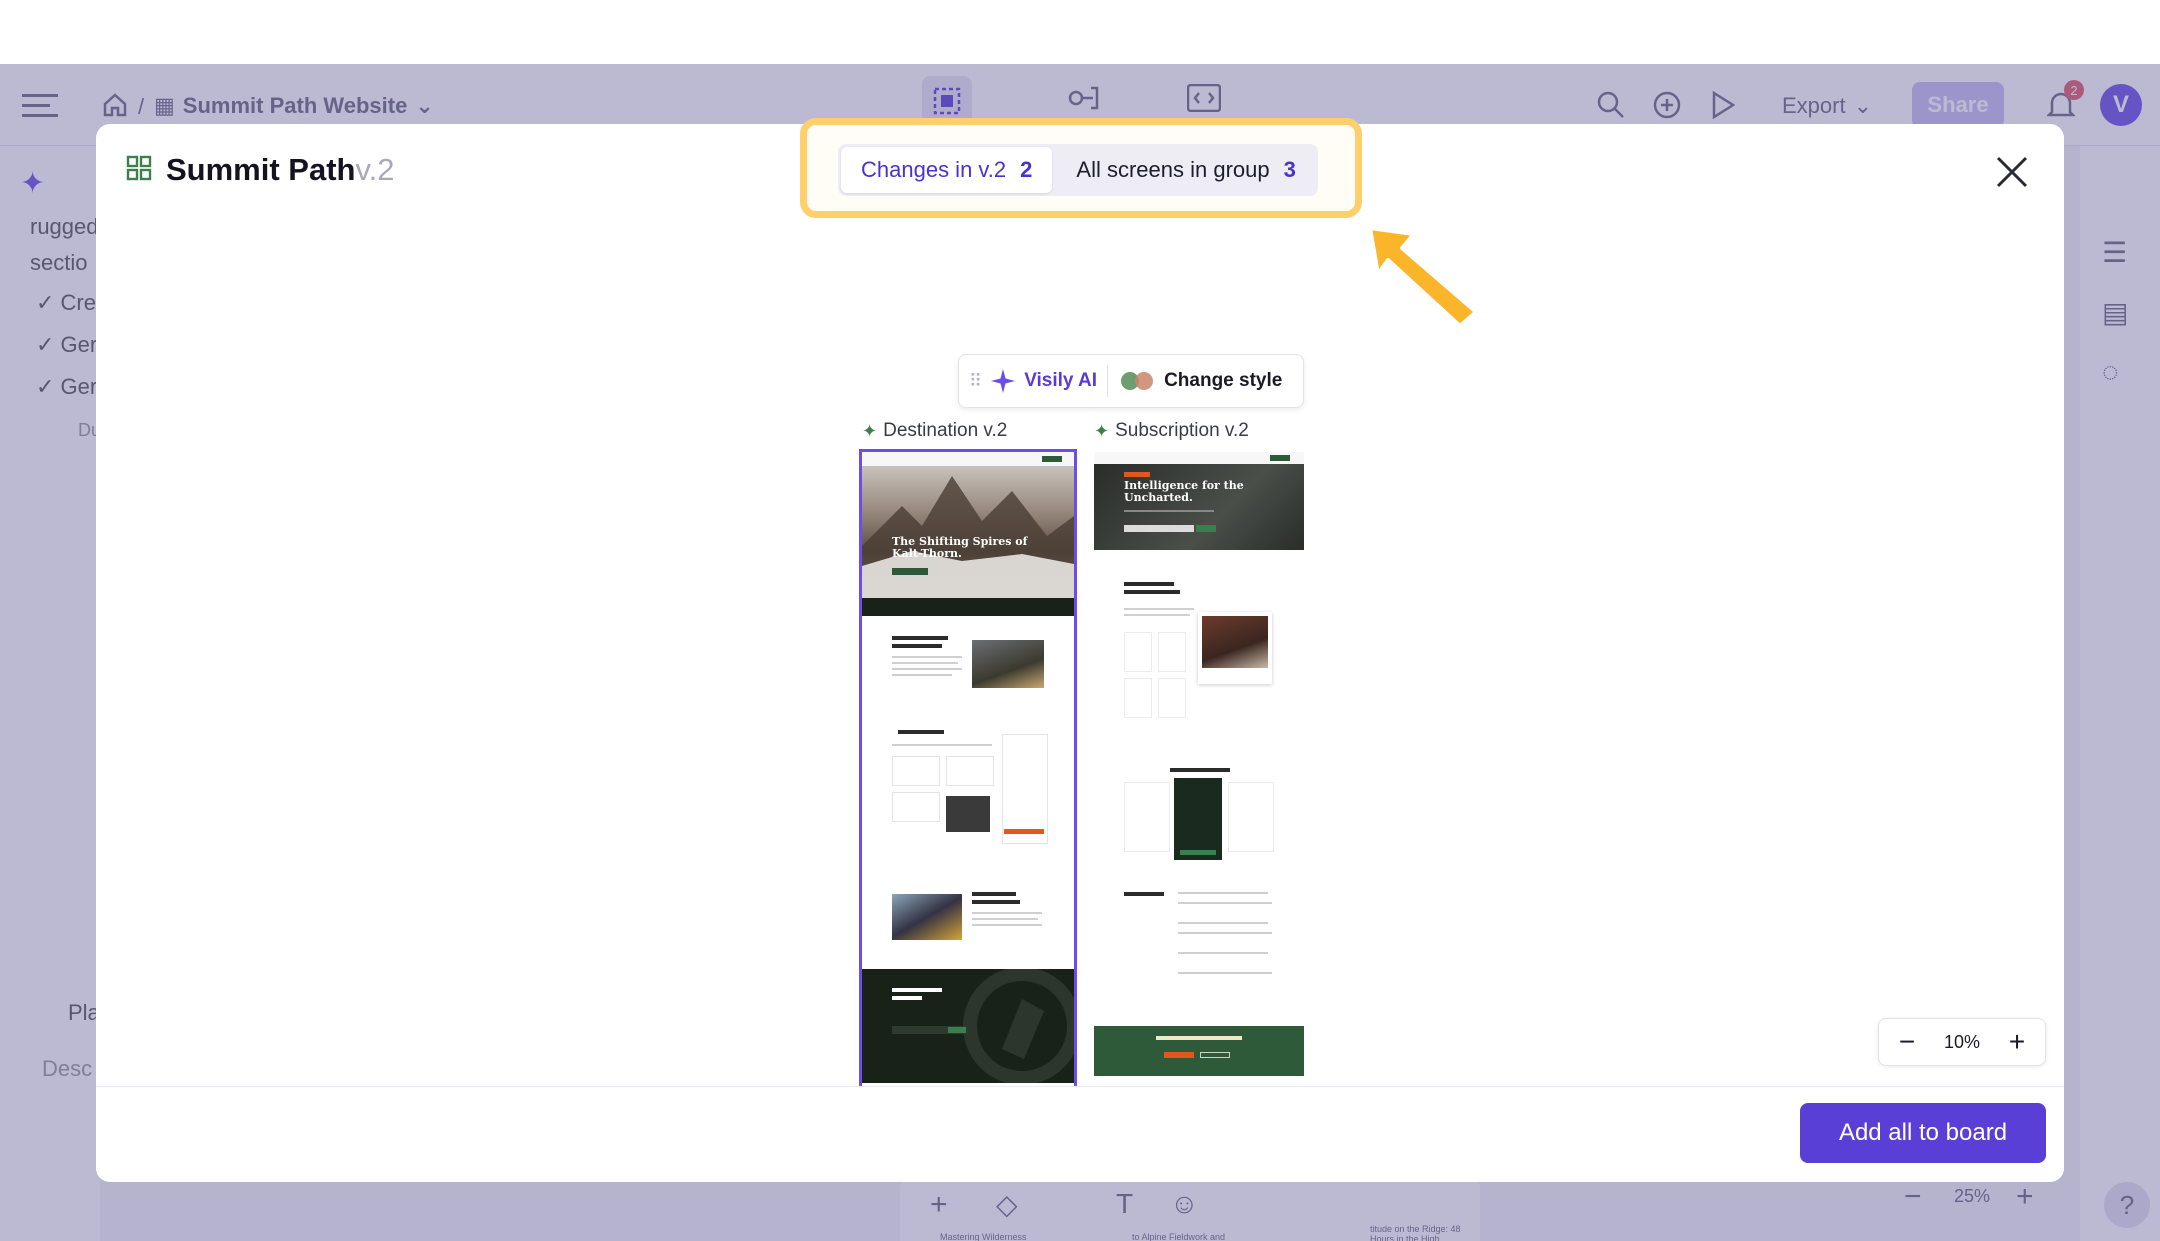  I want to click on modal-version: v.2, so click(375, 169).